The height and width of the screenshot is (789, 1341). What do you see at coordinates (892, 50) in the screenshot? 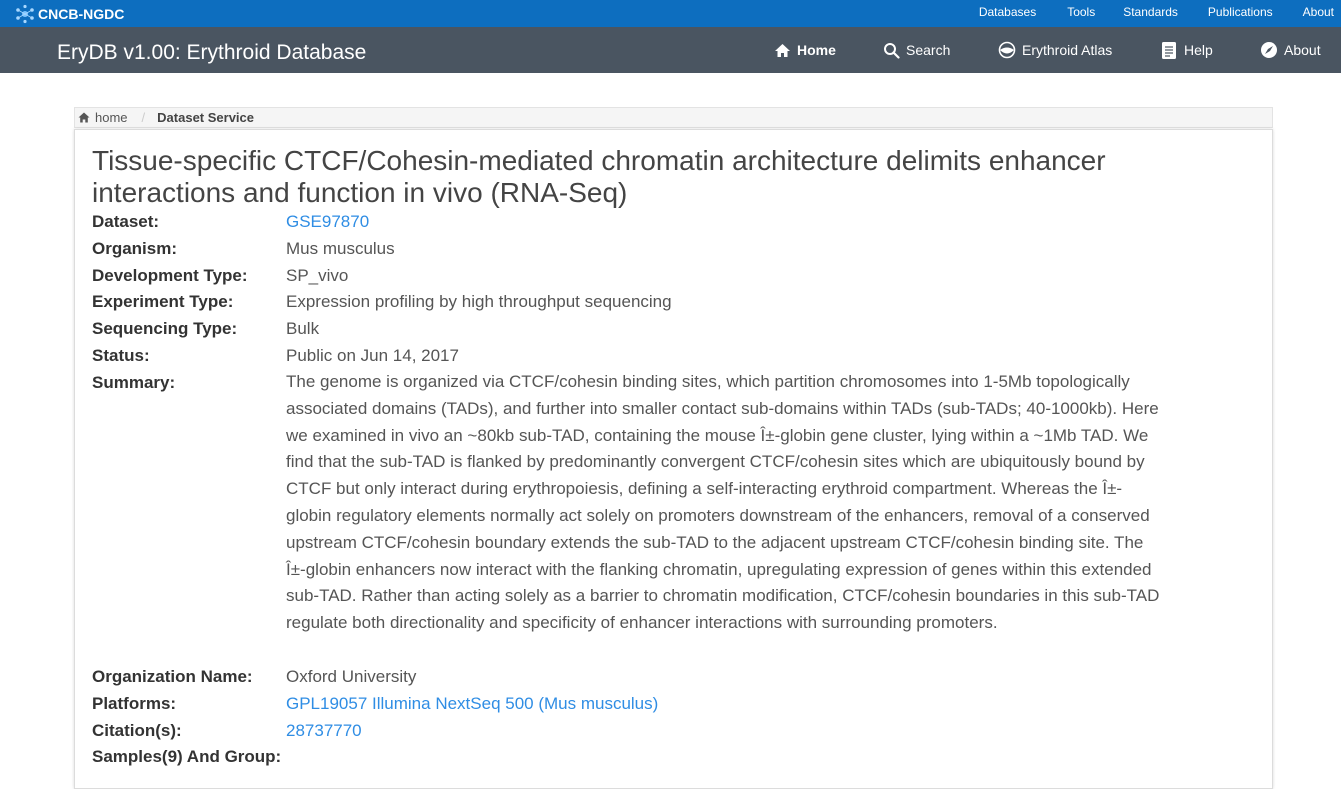
I see `search-icon` at bounding box center [892, 50].